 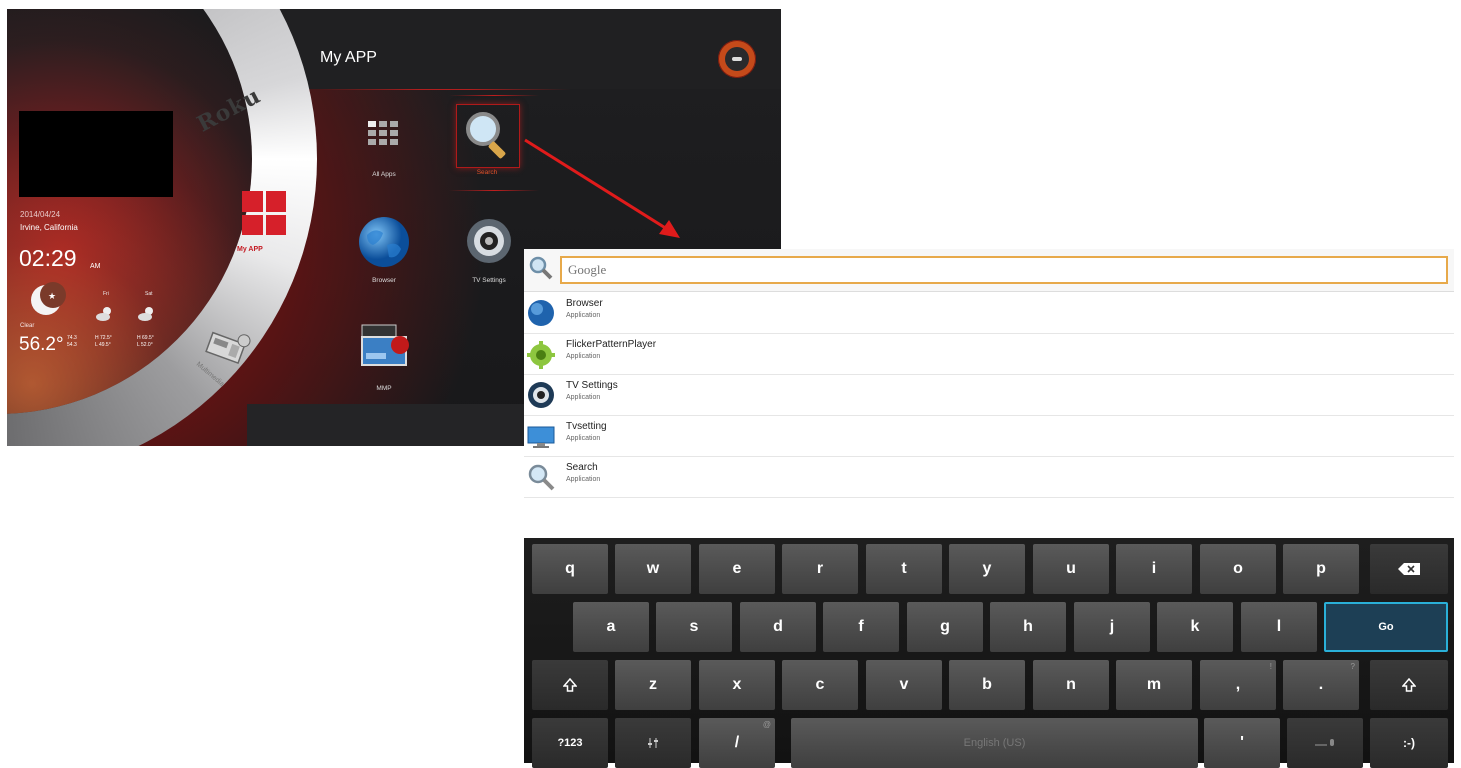 What do you see at coordinates (570, 569) in the screenshot?
I see `key-q: q` at bounding box center [570, 569].